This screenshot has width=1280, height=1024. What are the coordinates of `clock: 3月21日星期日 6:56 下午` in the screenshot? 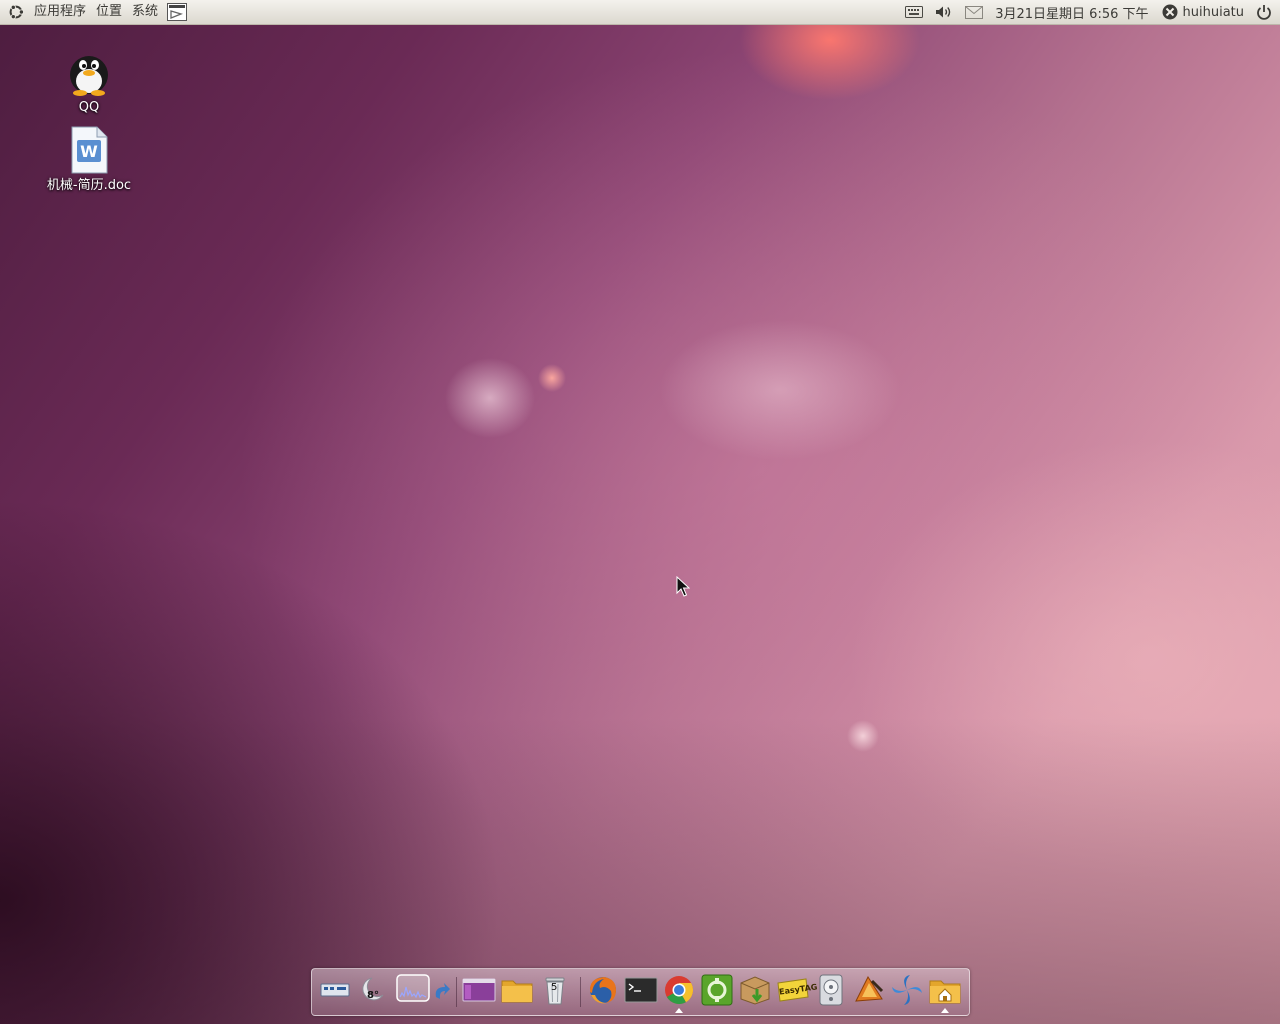 It's located at (1071, 12).